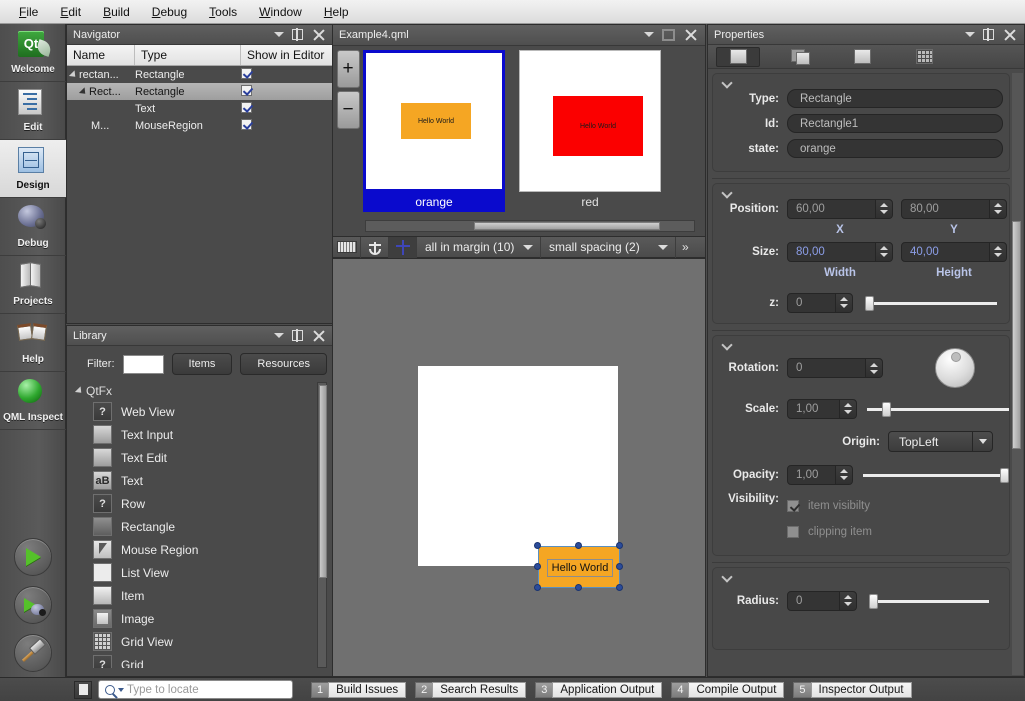 This screenshot has height=701, width=1025. Describe the element at coordinates (33, 227) in the screenshot. I see `mode-debug: Debug` at that location.